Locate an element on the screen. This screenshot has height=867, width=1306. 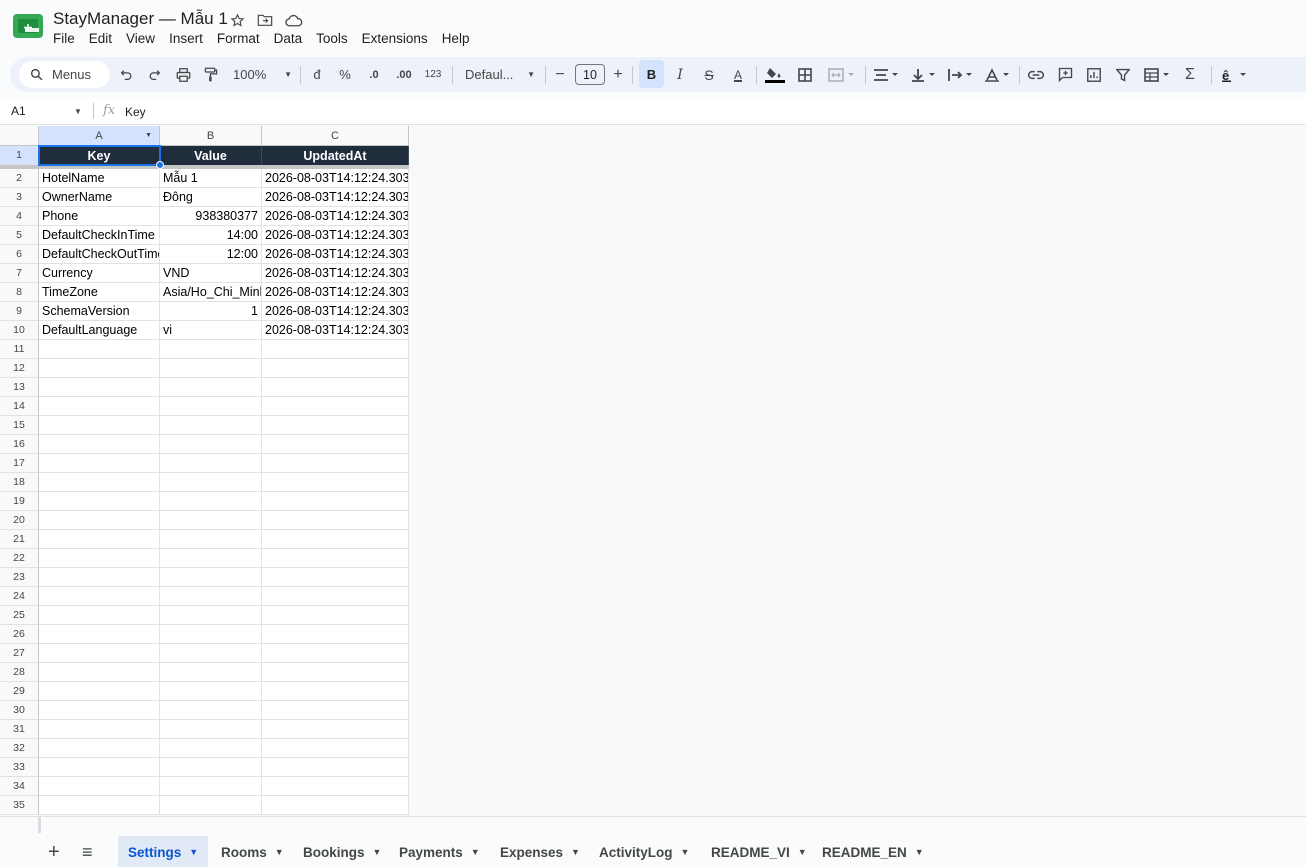
redo-icon is located at coordinates (154, 74).